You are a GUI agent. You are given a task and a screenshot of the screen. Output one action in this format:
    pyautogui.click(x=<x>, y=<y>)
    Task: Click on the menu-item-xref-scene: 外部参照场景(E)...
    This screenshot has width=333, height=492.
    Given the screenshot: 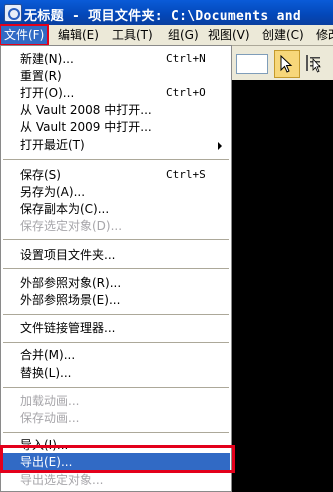 What is the action you would take?
    pyautogui.click(x=116, y=300)
    